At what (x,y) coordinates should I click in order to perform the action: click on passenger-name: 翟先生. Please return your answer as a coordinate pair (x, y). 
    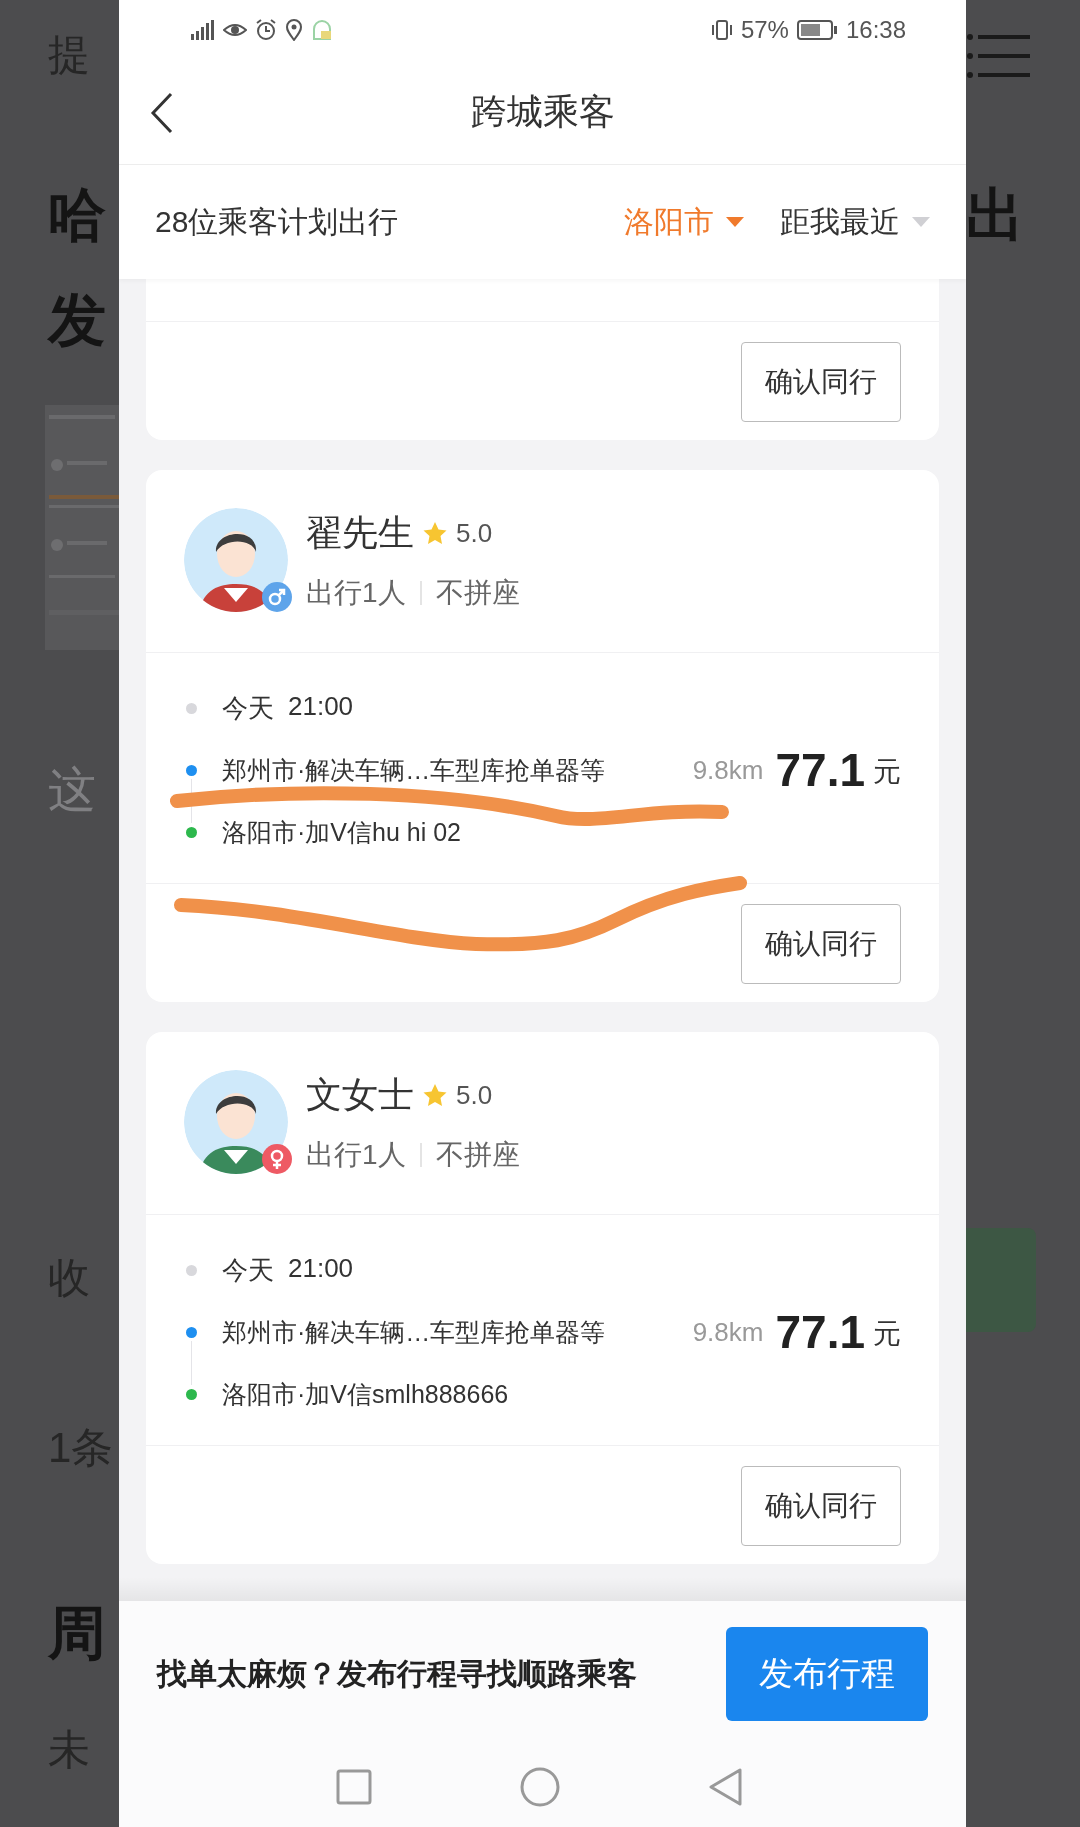
    Looking at the image, I should click on (360, 532).